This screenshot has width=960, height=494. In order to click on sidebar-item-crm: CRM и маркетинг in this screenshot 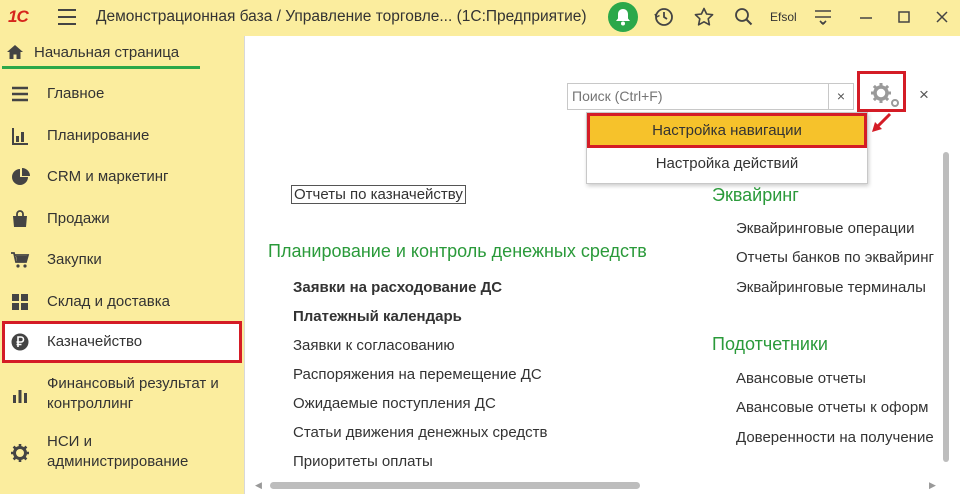, I will do `click(122, 177)`.